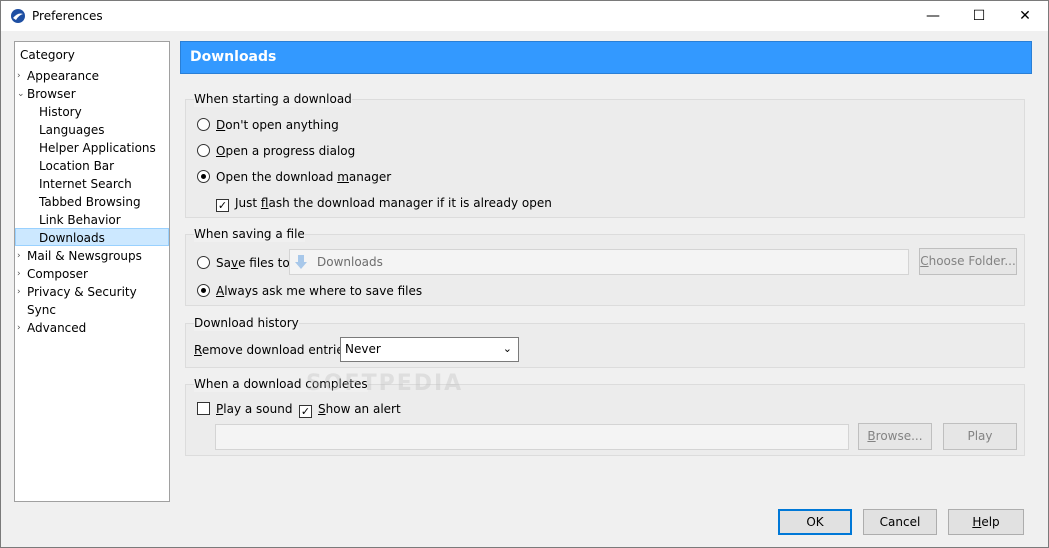  What do you see at coordinates (243, 263) in the screenshot?
I see `save-files-to-radio: Save files to` at bounding box center [243, 263].